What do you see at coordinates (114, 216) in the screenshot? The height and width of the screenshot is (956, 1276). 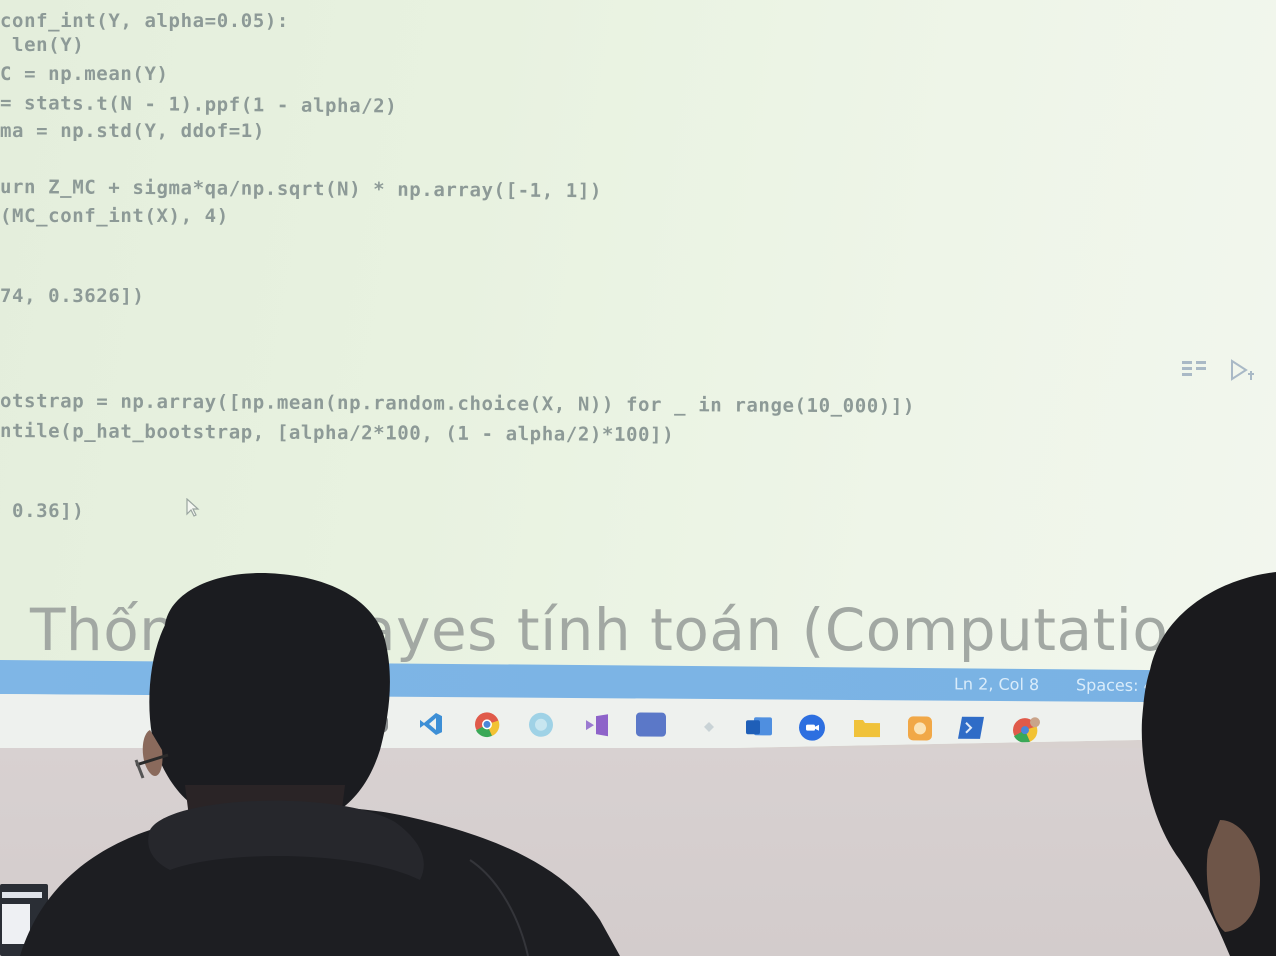 I see `code-line: (MC_conf_int(X), 4)` at bounding box center [114, 216].